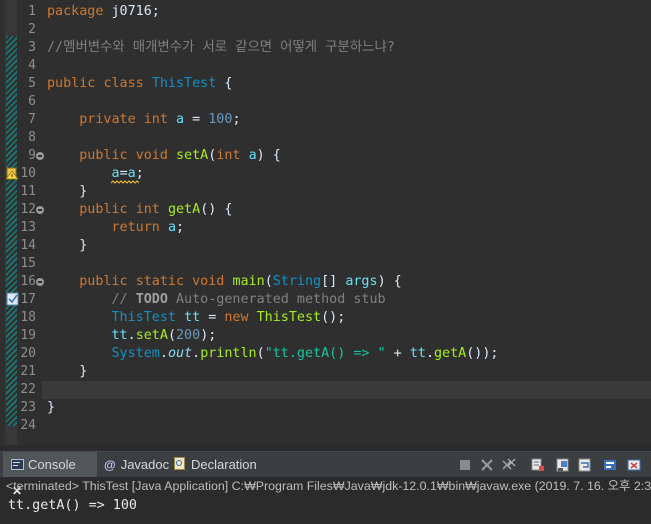  I want to click on code-token: setA, so click(151, 335).